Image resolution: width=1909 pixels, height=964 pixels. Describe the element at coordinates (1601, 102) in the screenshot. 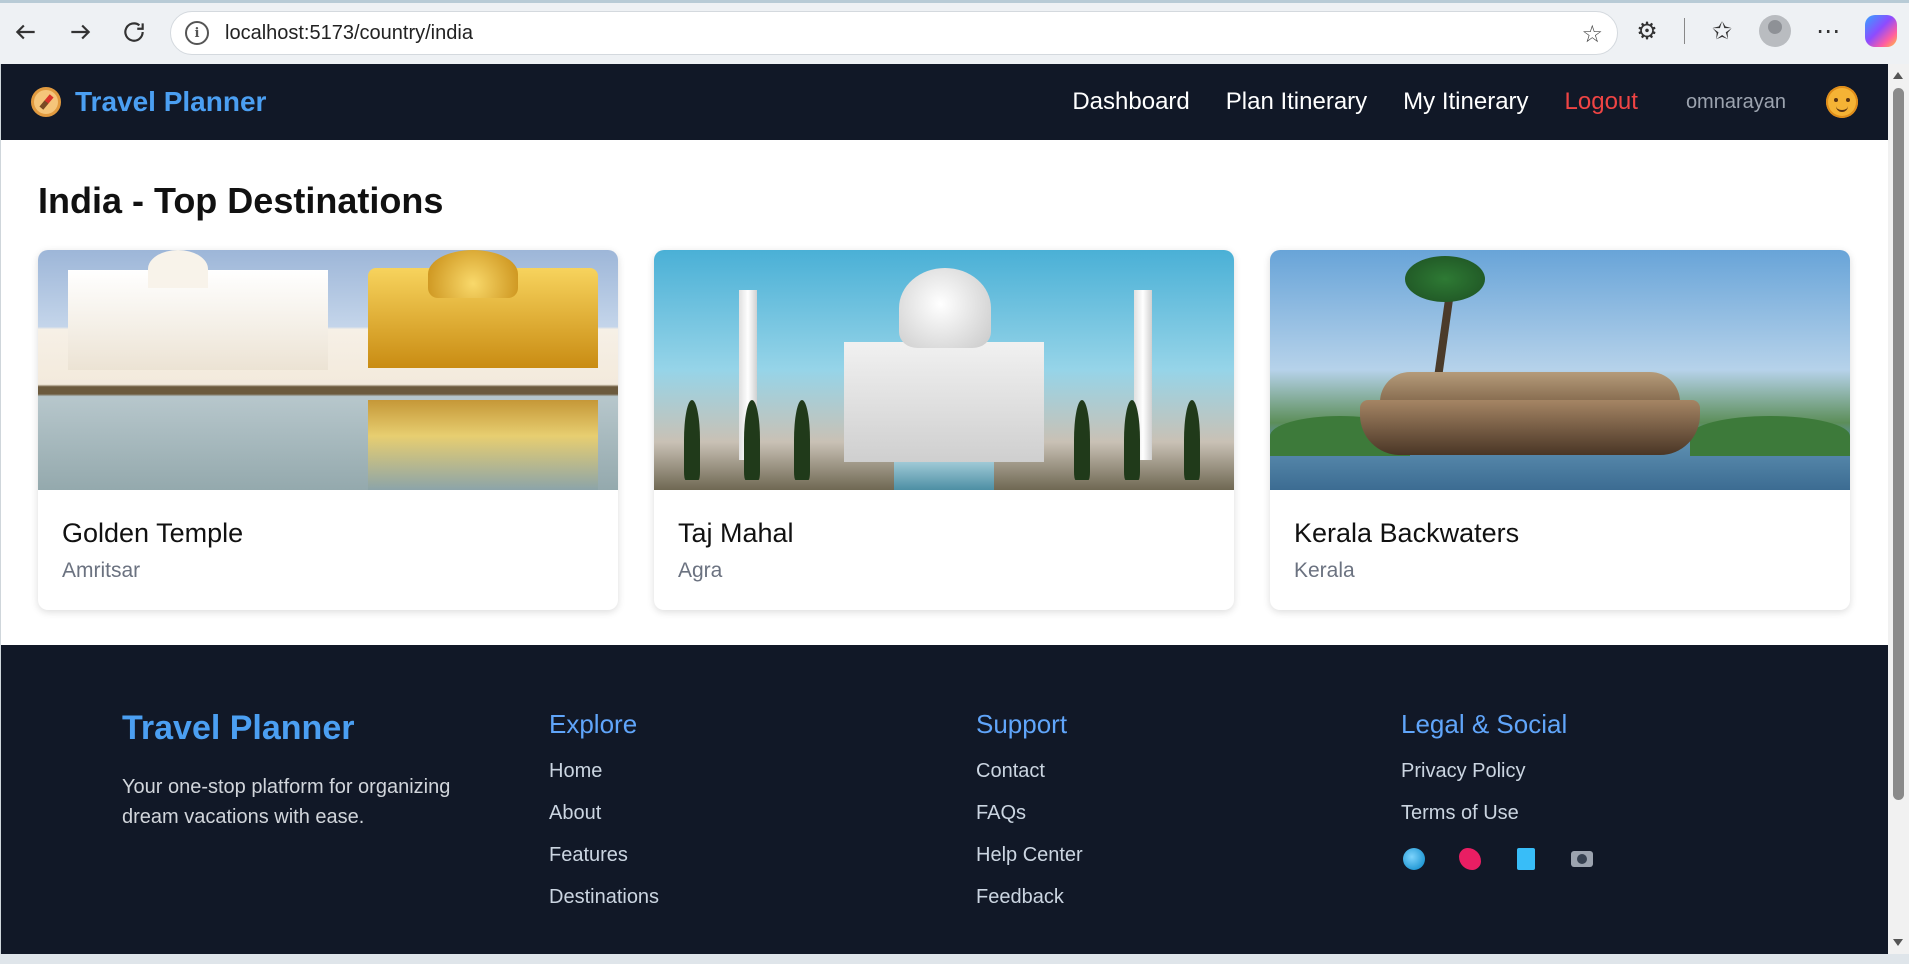

I see `logout-link: Logout` at that location.